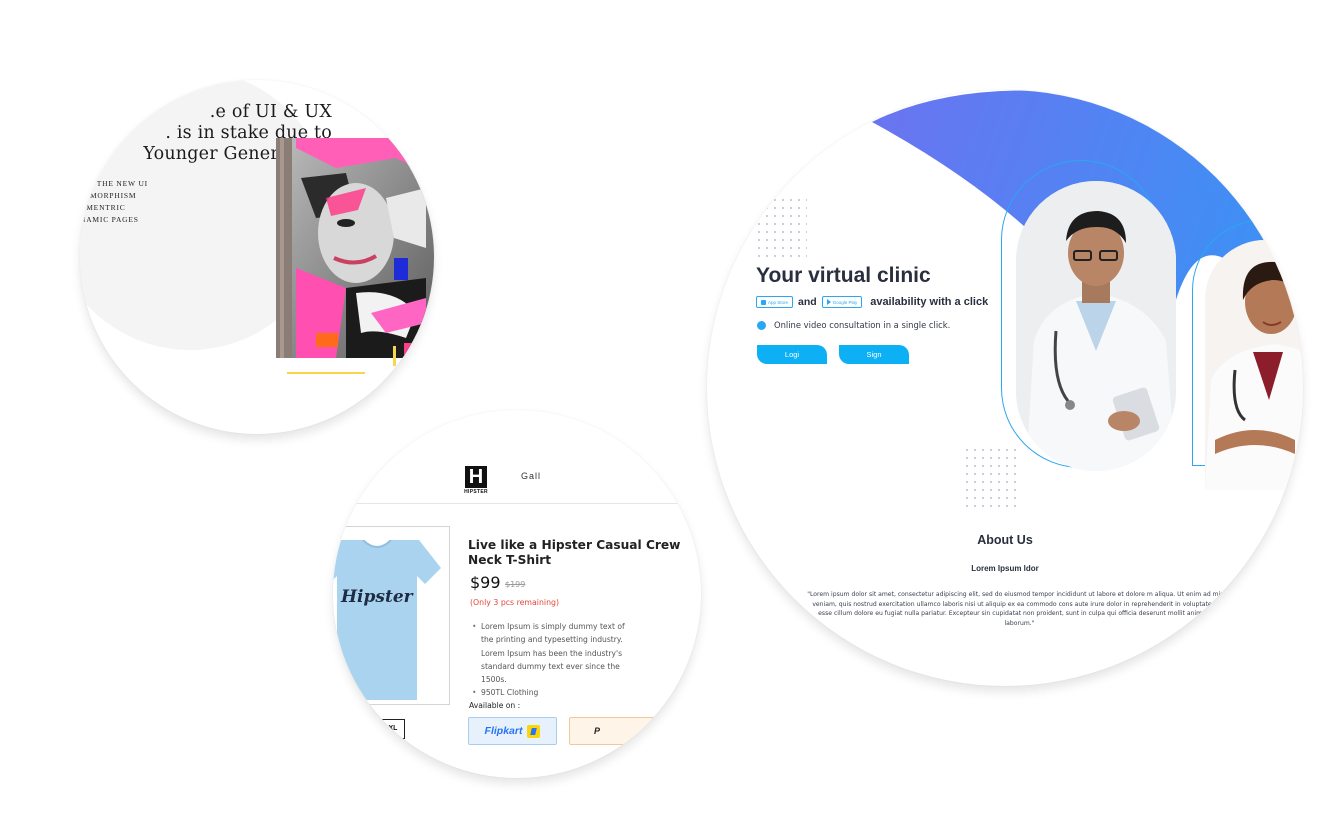 This screenshot has width=1325, height=836. I want to click on header-divider, so click(517, 503).